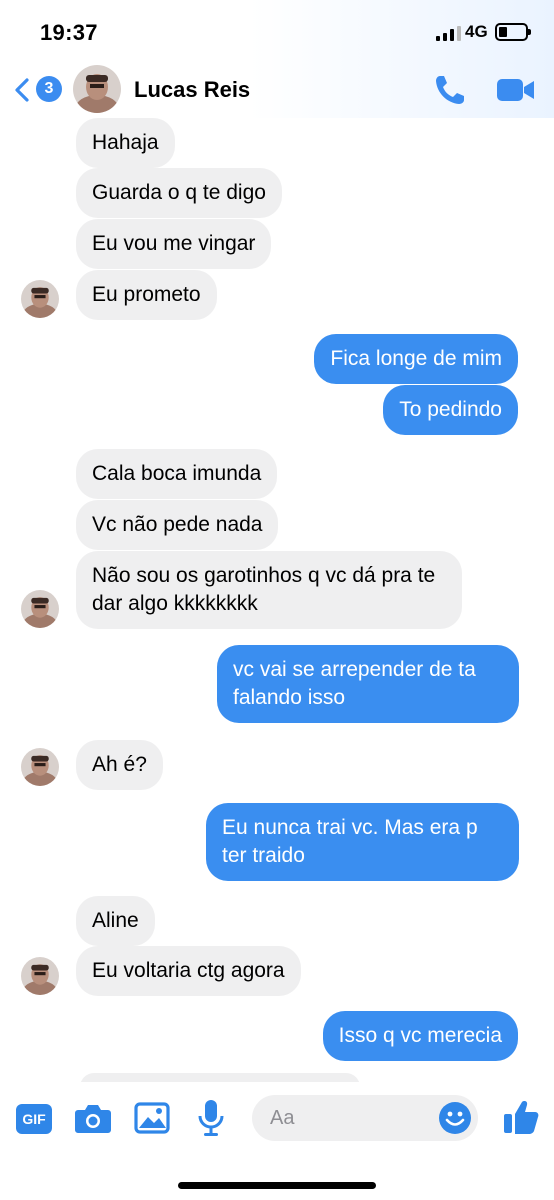 The image size is (554, 1200). I want to click on like-button, so click(521, 1117).